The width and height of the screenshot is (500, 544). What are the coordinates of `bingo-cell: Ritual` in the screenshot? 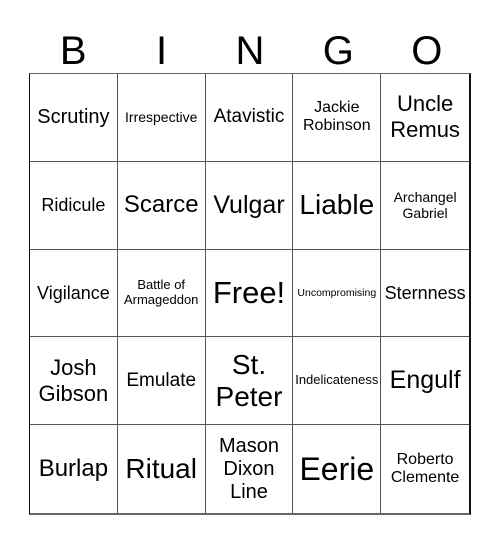 It's located at (162, 469).